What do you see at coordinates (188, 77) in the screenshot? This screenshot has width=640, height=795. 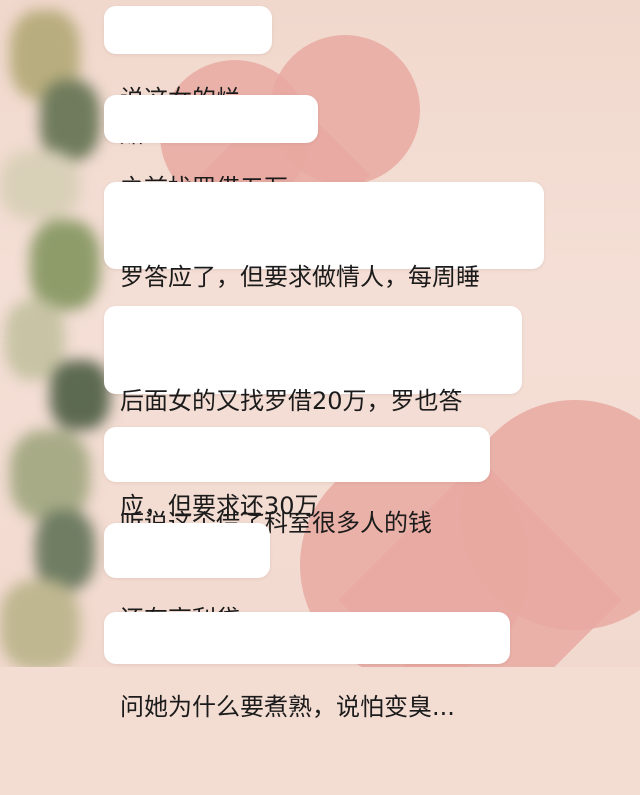 I see `message-bubble: 说这女的烂赌` at bounding box center [188, 77].